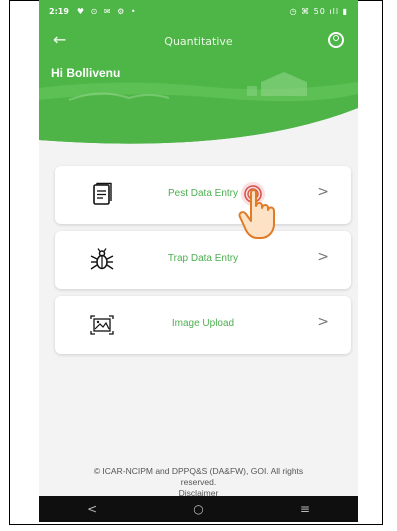  I want to click on menu-item-label: Trap Data Entry, so click(203, 258).